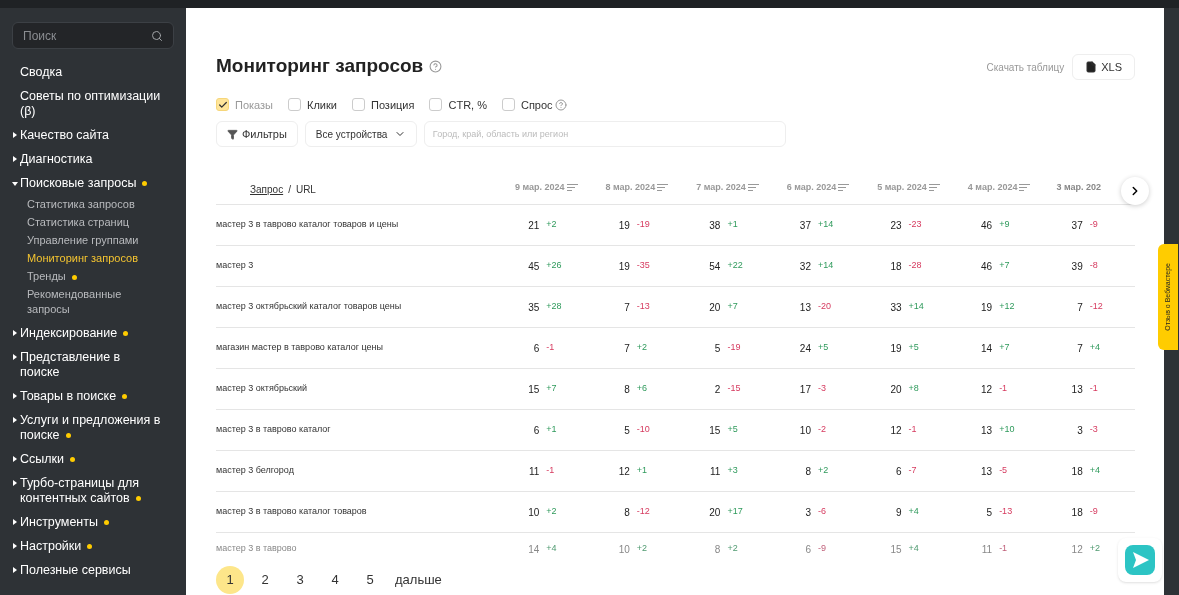 This screenshot has height=595, width=1179. What do you see at coordinates (93, 183) in the screenshot?
I see `nav-item: Поисковые запросы` at bounding box center [93, 183].